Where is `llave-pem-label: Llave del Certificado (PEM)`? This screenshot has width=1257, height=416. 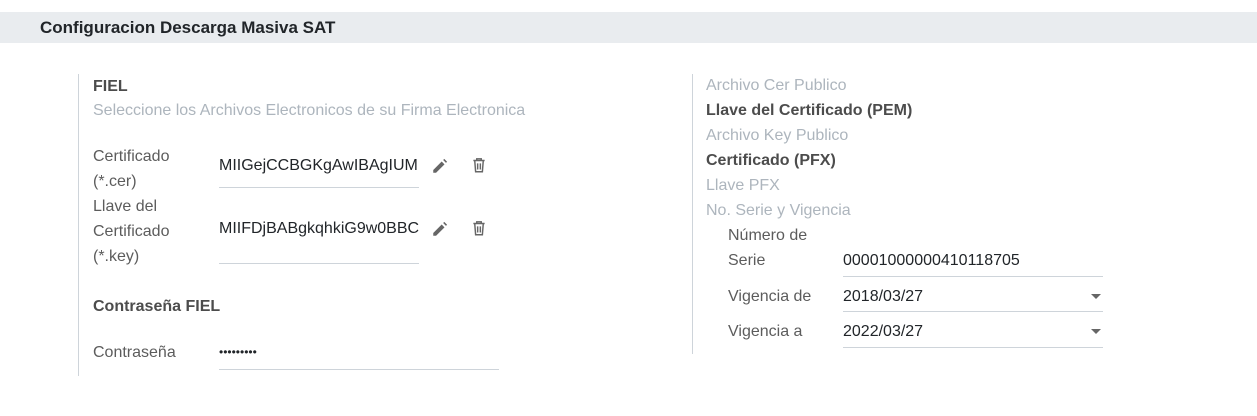 llave-pem-label: Llave del Certificado (PEM) is located at coordinates (809, 110).